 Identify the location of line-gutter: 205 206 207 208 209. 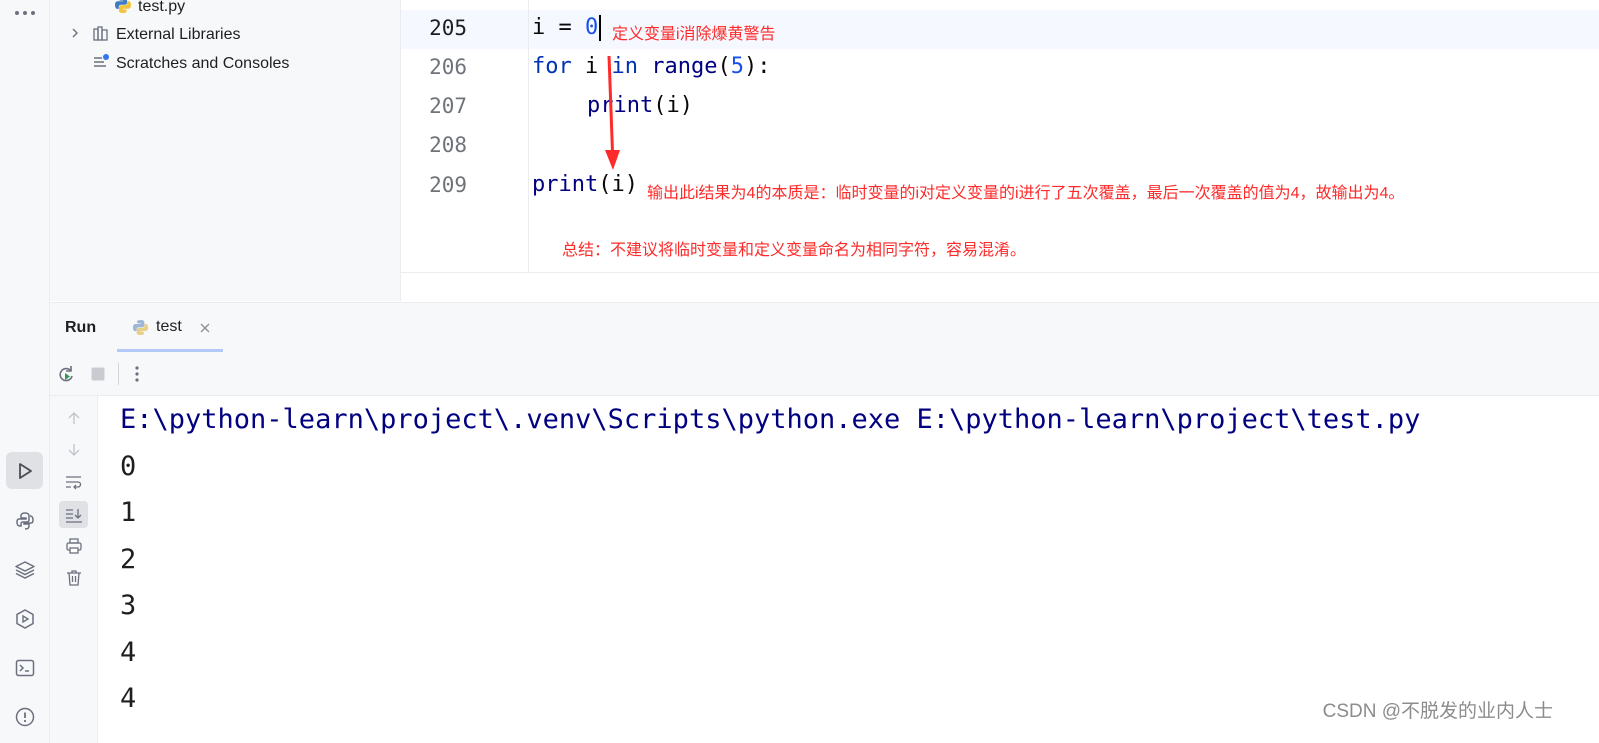
(465, 136).